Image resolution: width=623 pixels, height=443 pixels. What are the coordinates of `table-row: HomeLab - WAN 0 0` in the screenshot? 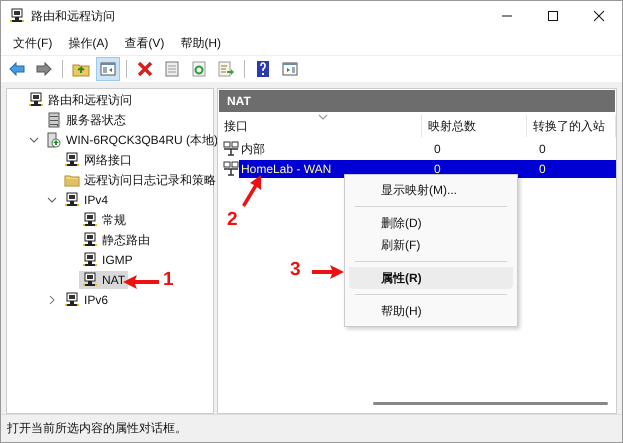 It's located at (427, 169).